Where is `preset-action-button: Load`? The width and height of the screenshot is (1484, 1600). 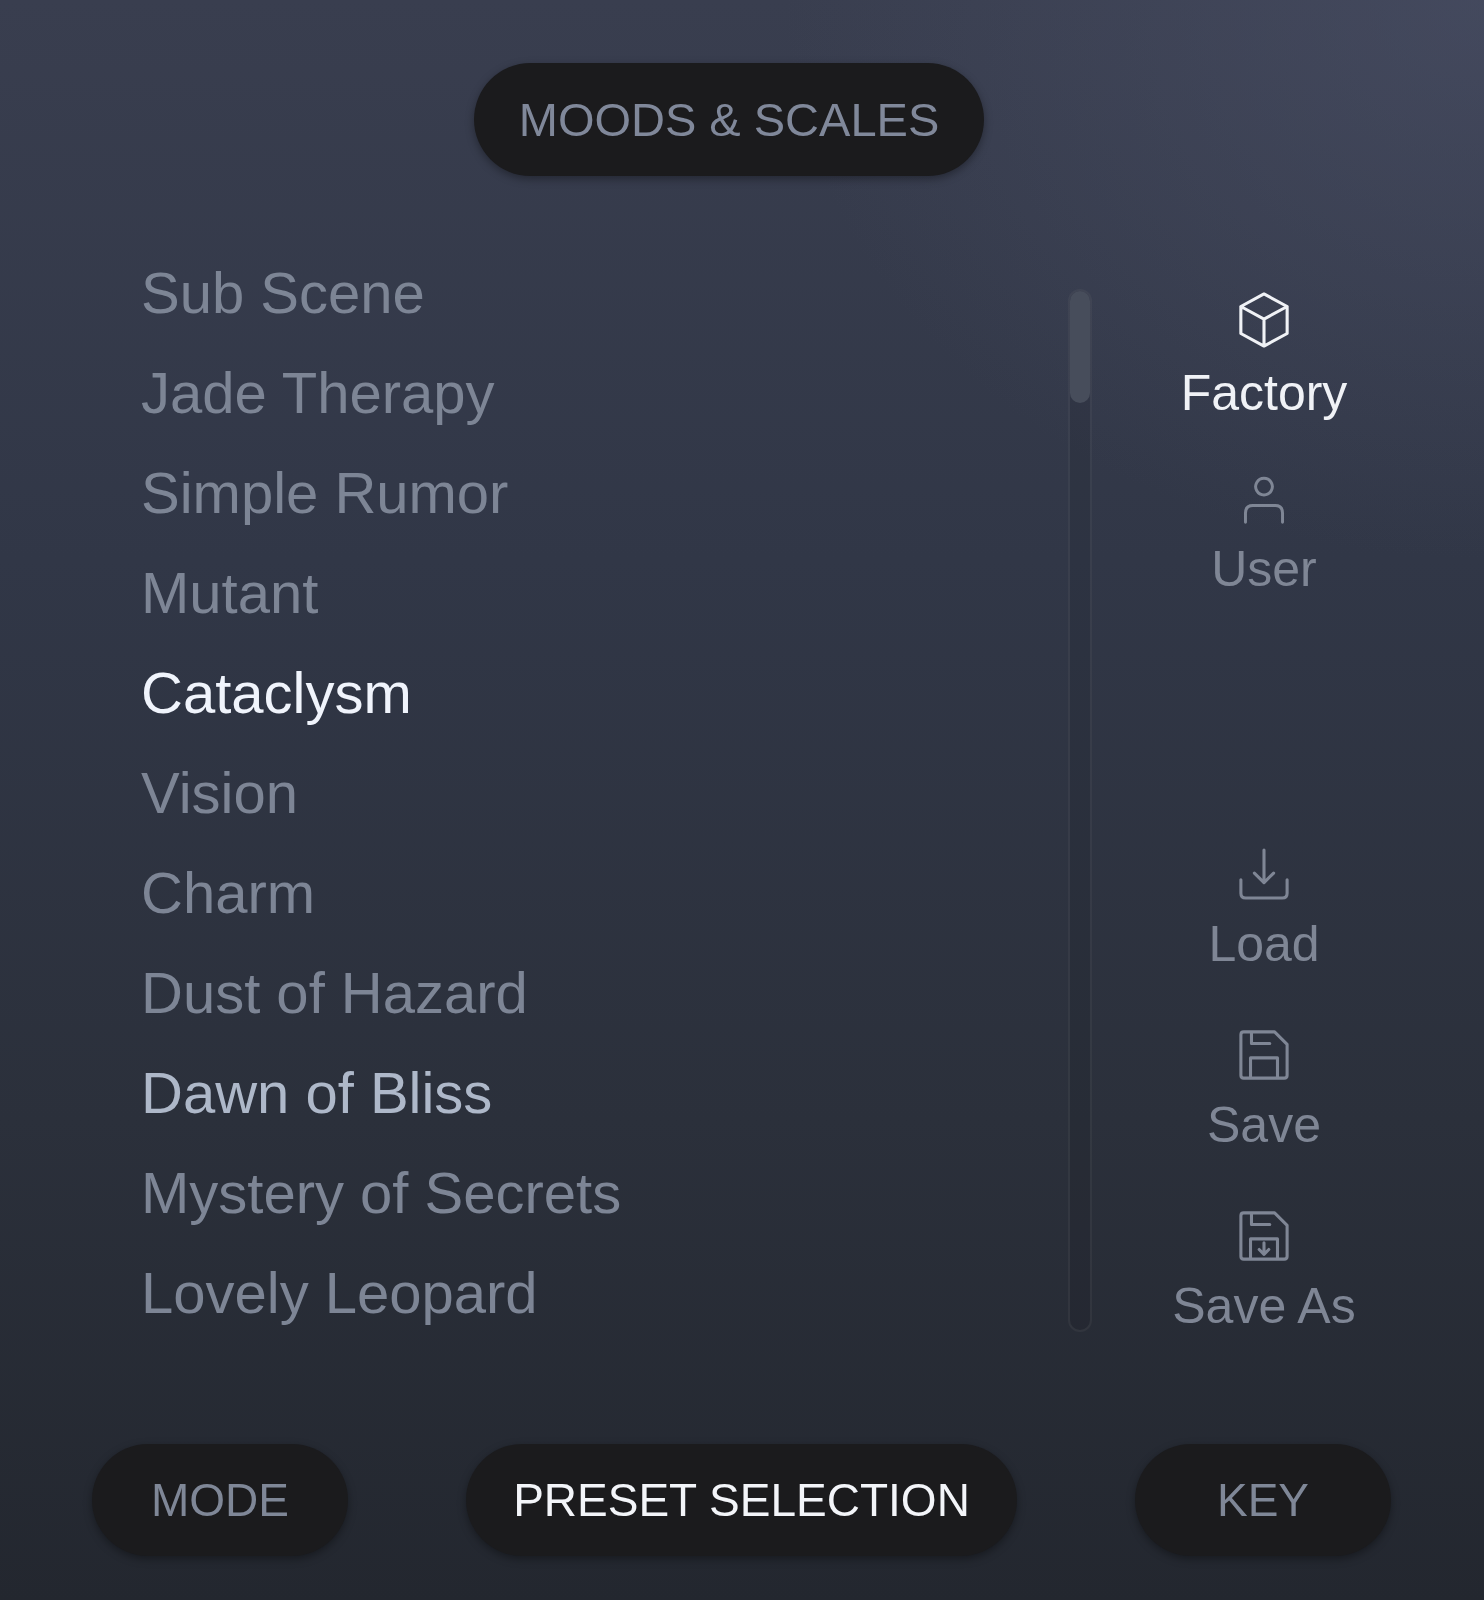 preset-action-button: Load is located at coordinates (1264, 911).